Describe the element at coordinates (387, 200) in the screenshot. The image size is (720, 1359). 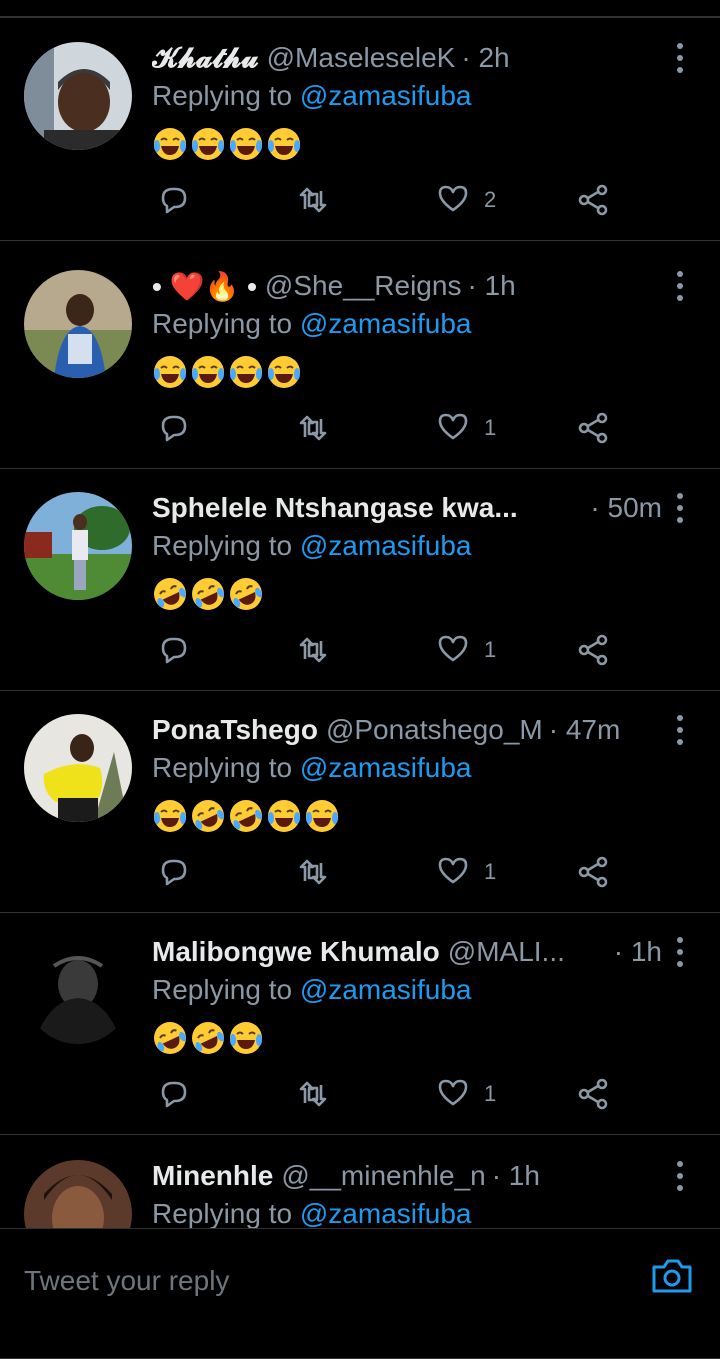
I see `action-bar: 2` at that location.